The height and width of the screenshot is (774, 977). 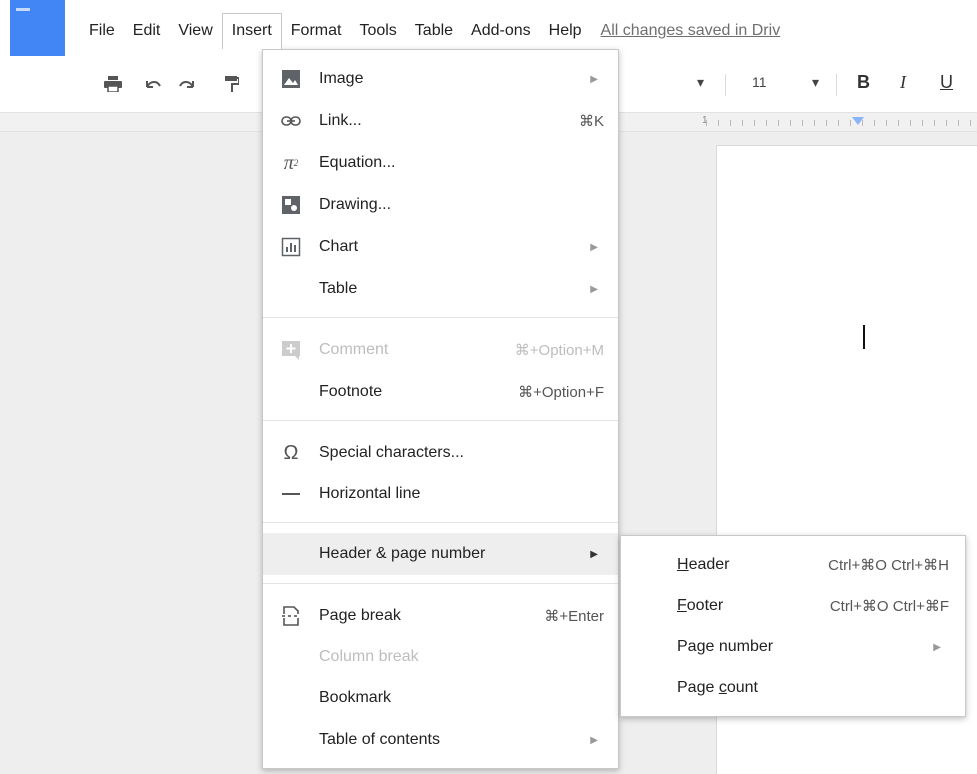 What do you see at coordinates (946, 82) in the screenshot?
I see `underline-button: U` at bounding box center [946, 82].